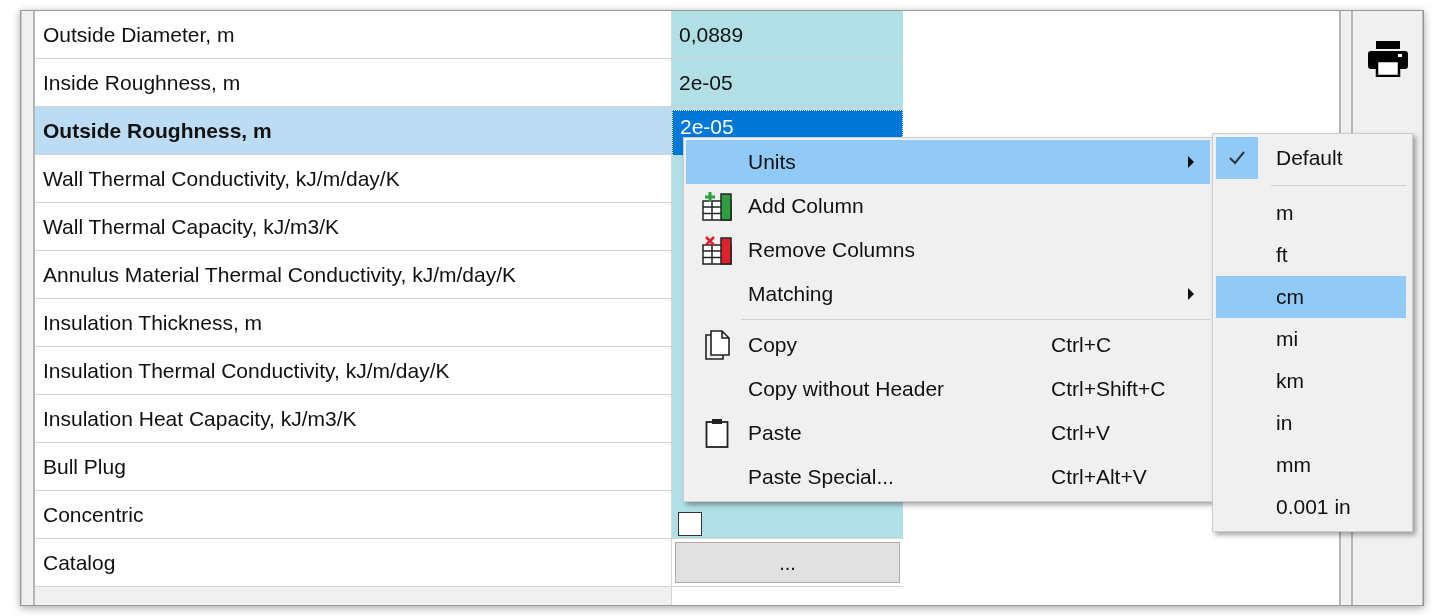 The width and height of the screenshot is (1444, 616). I want to click on remove-column-icon, so click(717, 250).